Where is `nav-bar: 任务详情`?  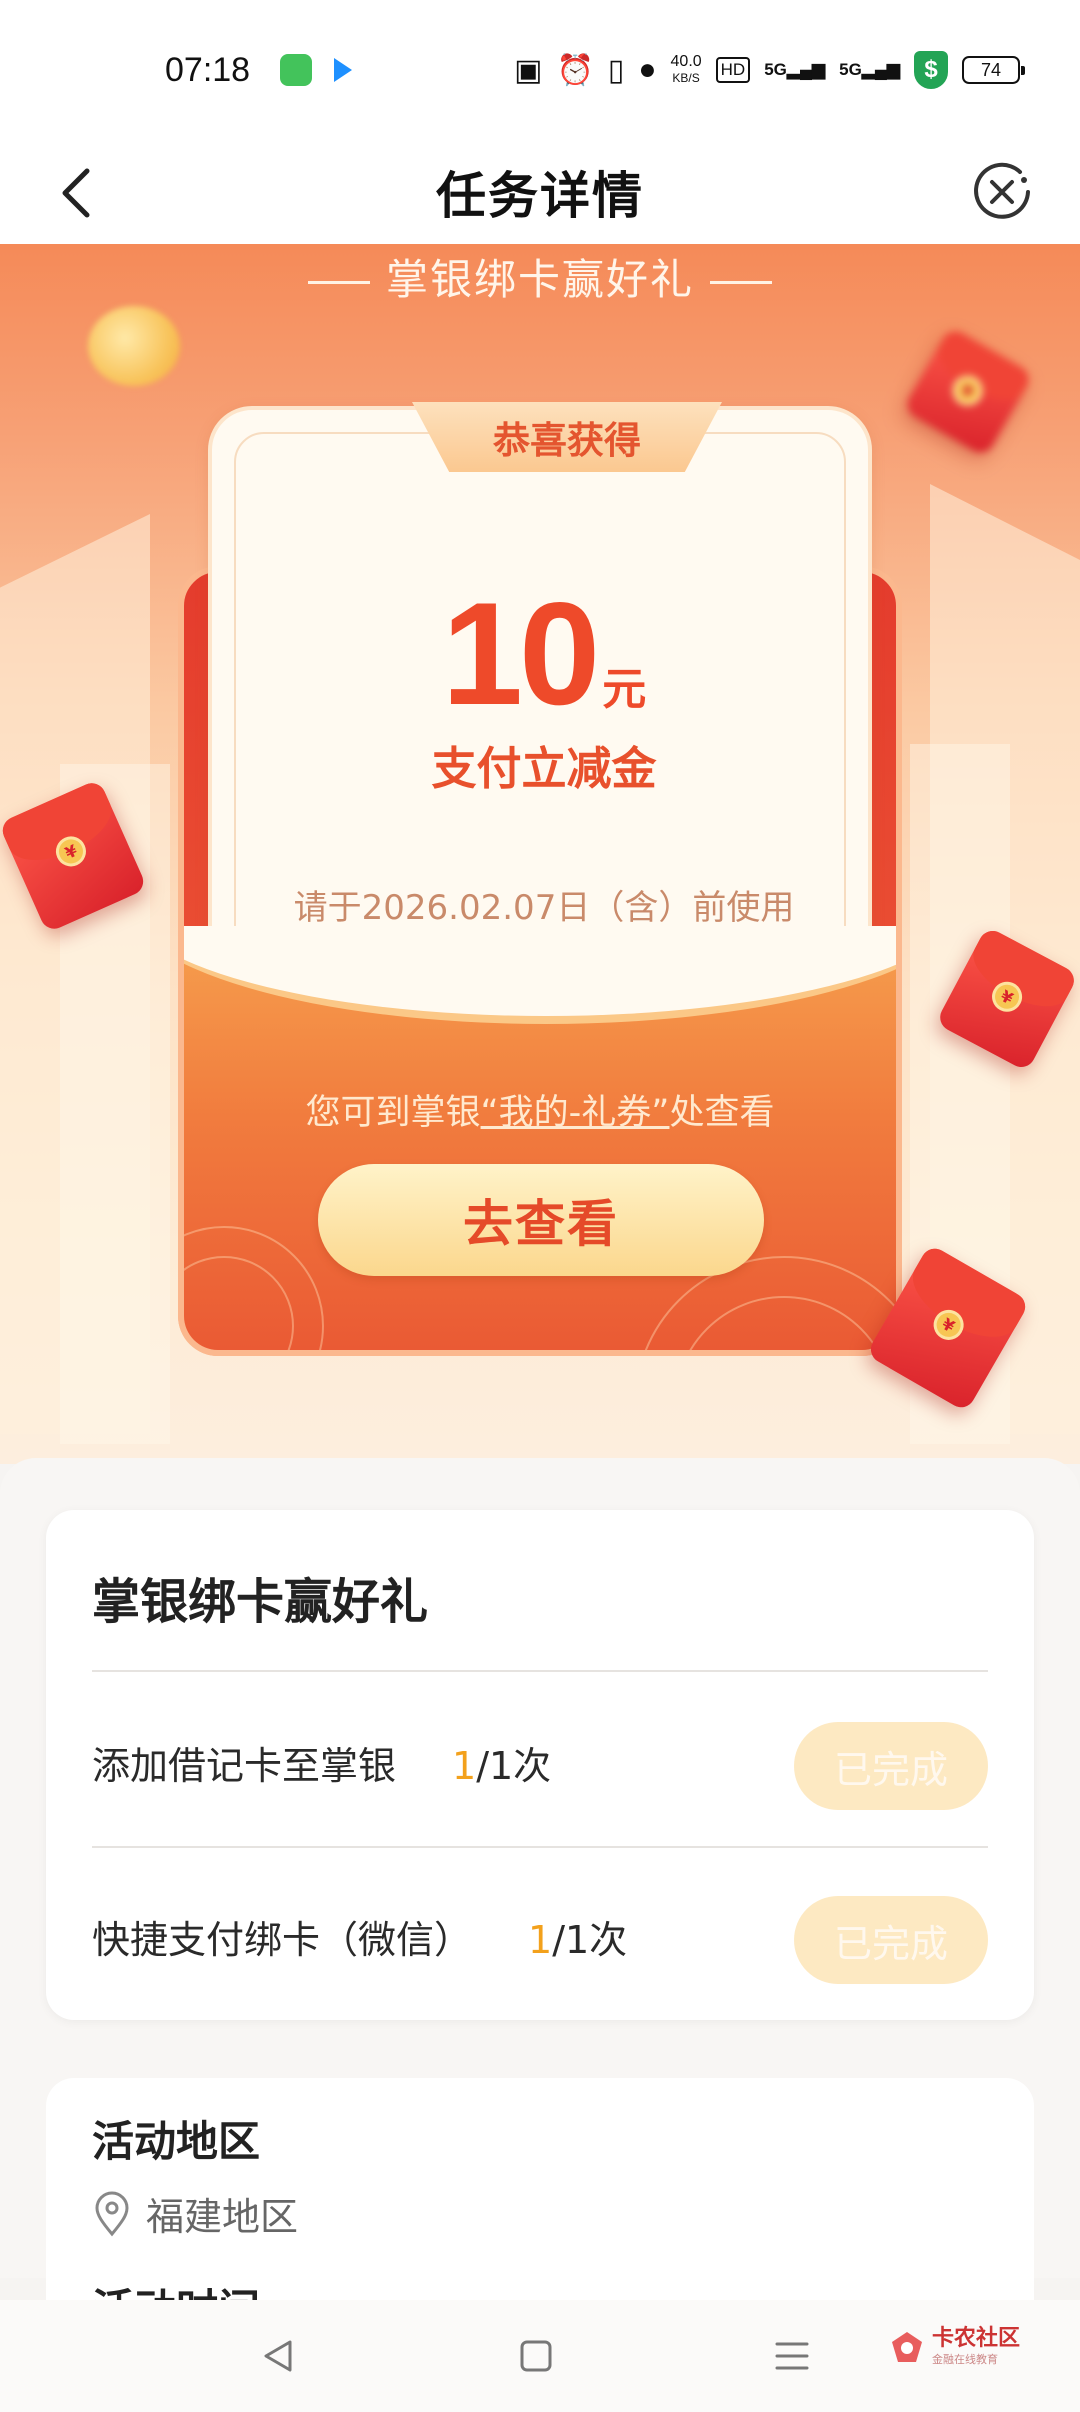
nav-bar: 任务详情 is located at coordinates (540, 192).